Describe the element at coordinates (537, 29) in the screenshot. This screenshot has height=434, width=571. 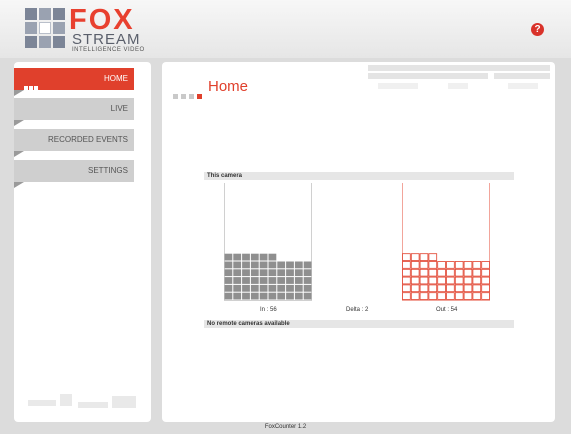
I see `help-icon: ?` at that location.